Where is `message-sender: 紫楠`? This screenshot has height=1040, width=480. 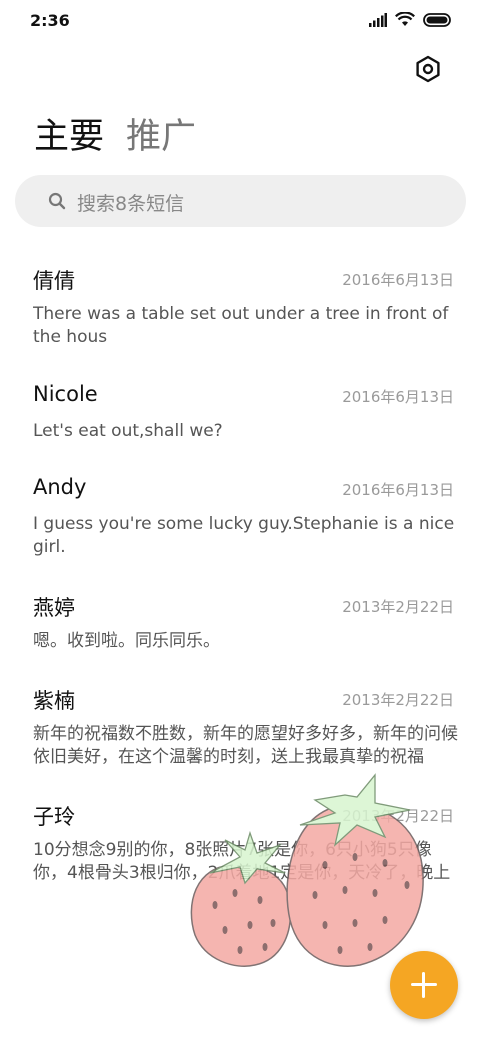 message-sender: 紫楠 is located at coordinates (54, 701).